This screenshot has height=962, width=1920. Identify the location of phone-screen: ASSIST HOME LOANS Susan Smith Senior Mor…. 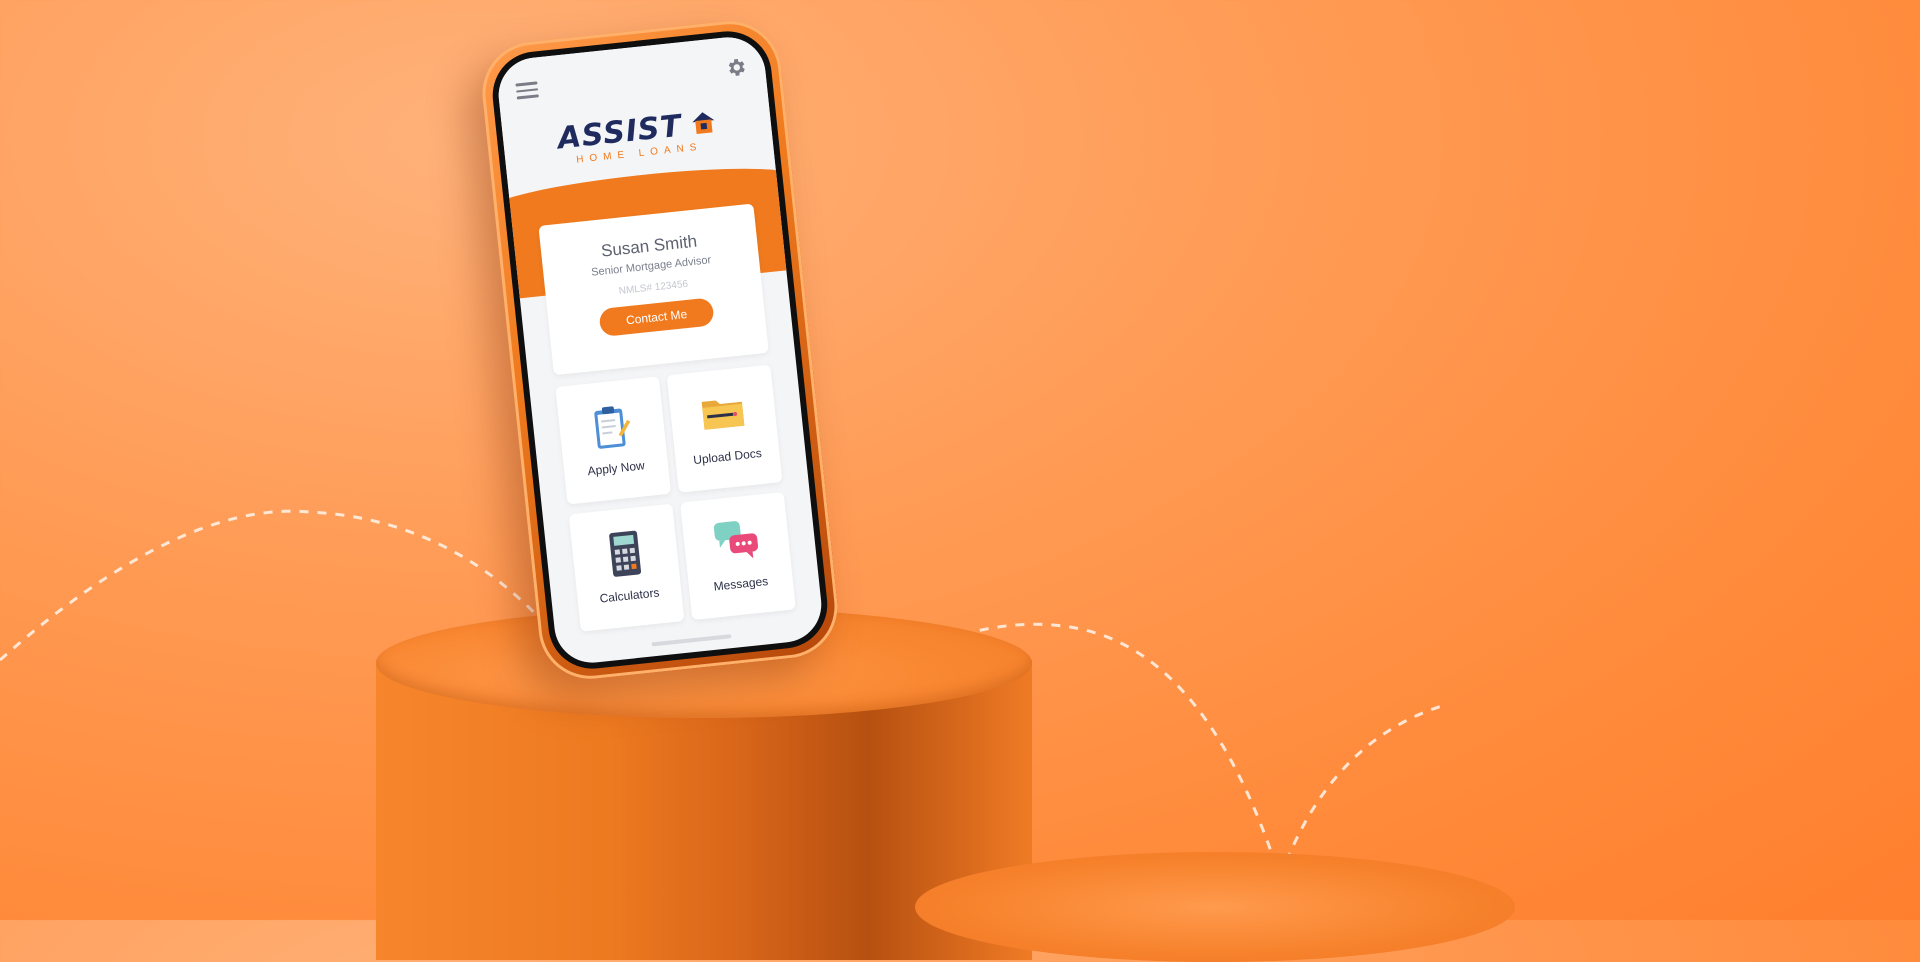
(660, 350).